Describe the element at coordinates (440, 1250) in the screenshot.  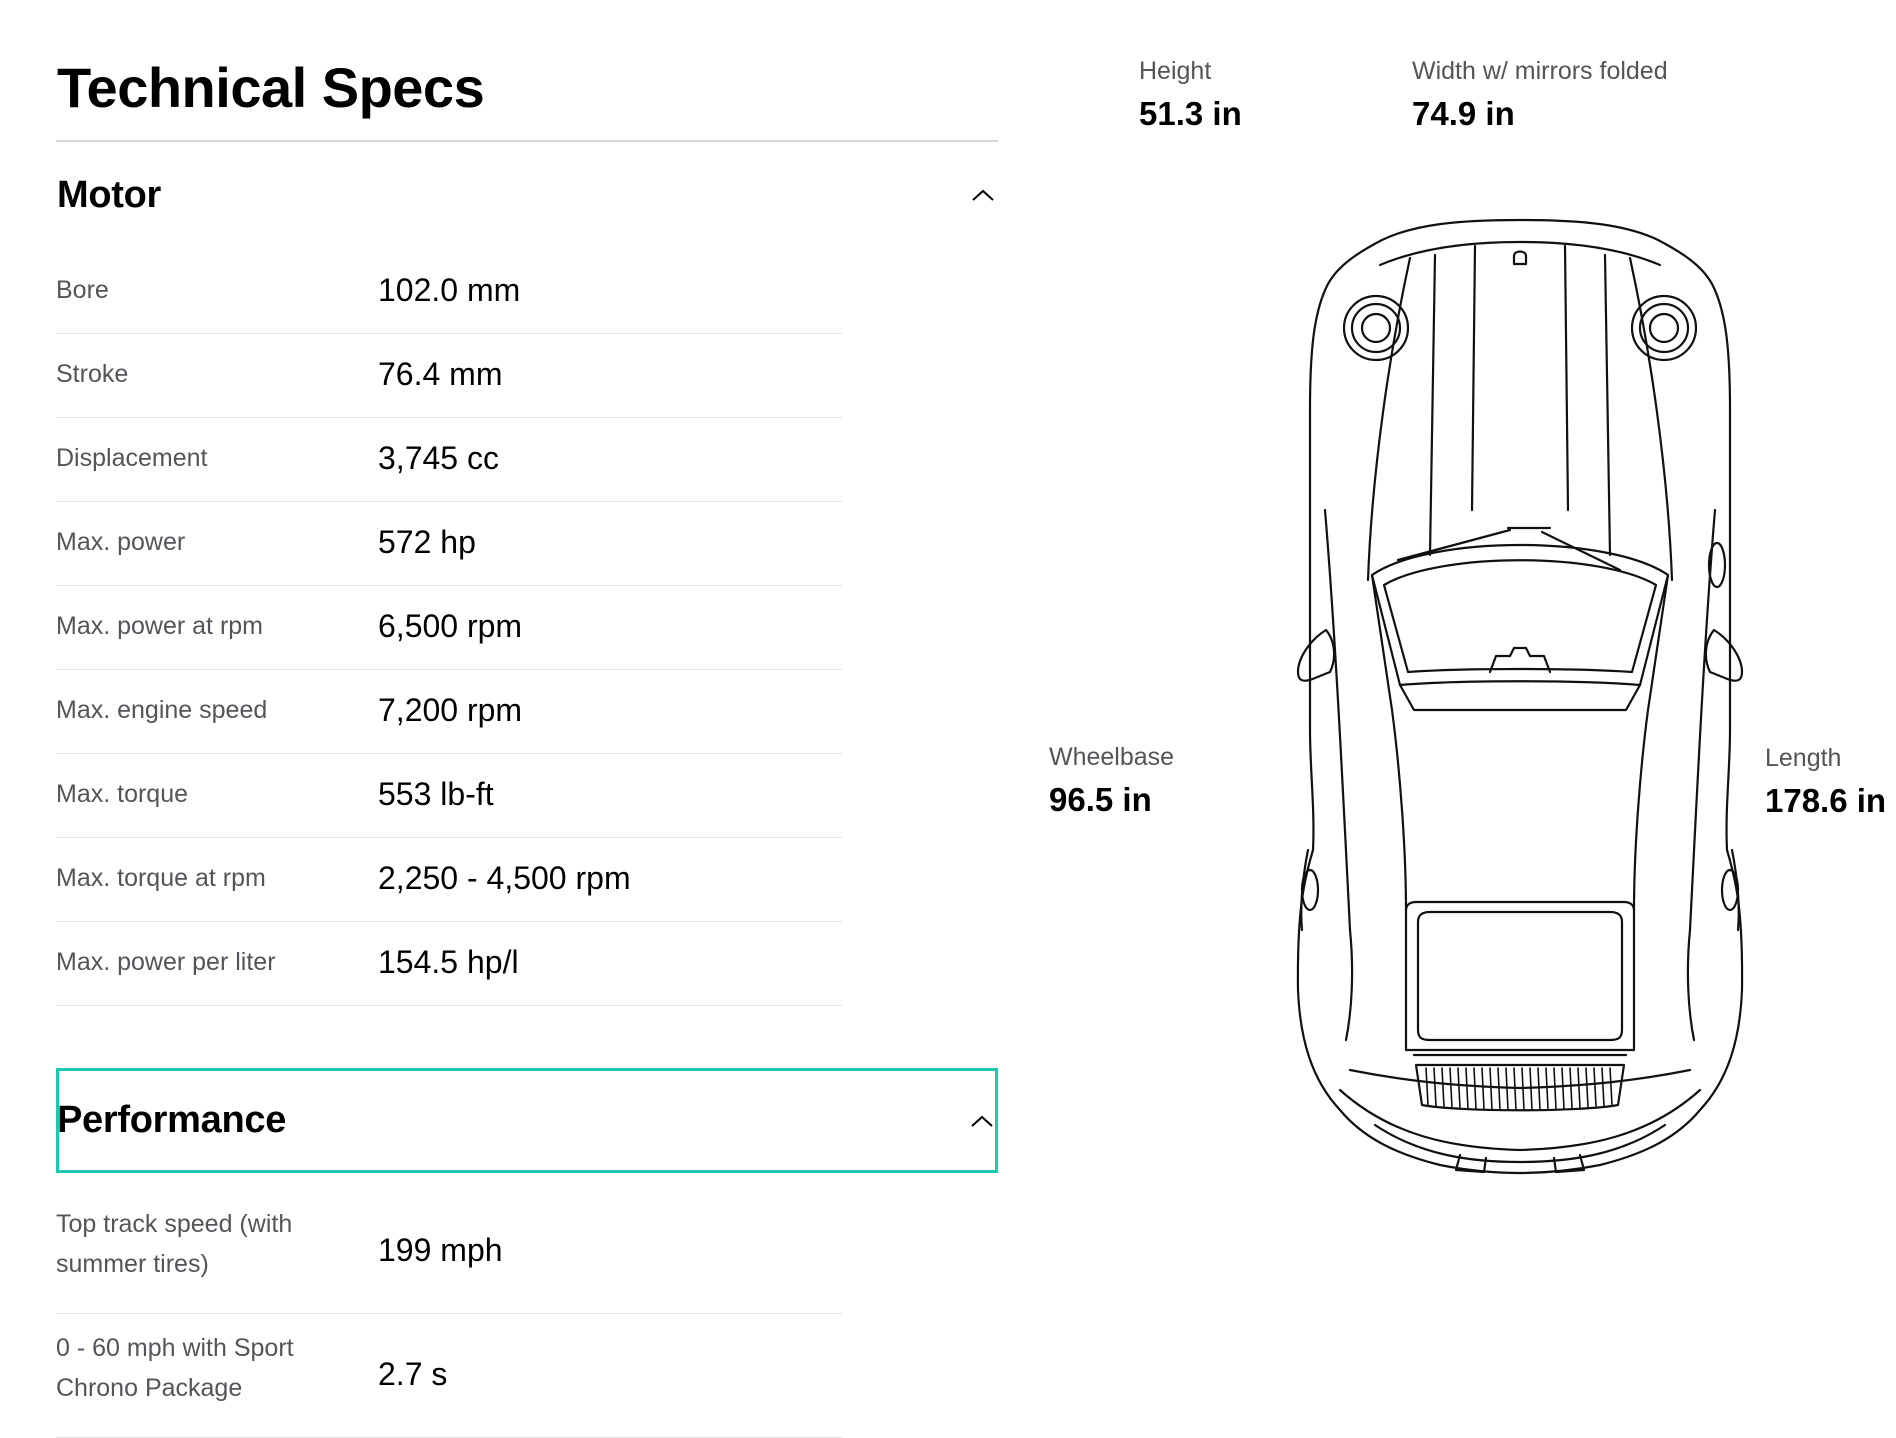
I see `spec-value: 199 mph` at that location.